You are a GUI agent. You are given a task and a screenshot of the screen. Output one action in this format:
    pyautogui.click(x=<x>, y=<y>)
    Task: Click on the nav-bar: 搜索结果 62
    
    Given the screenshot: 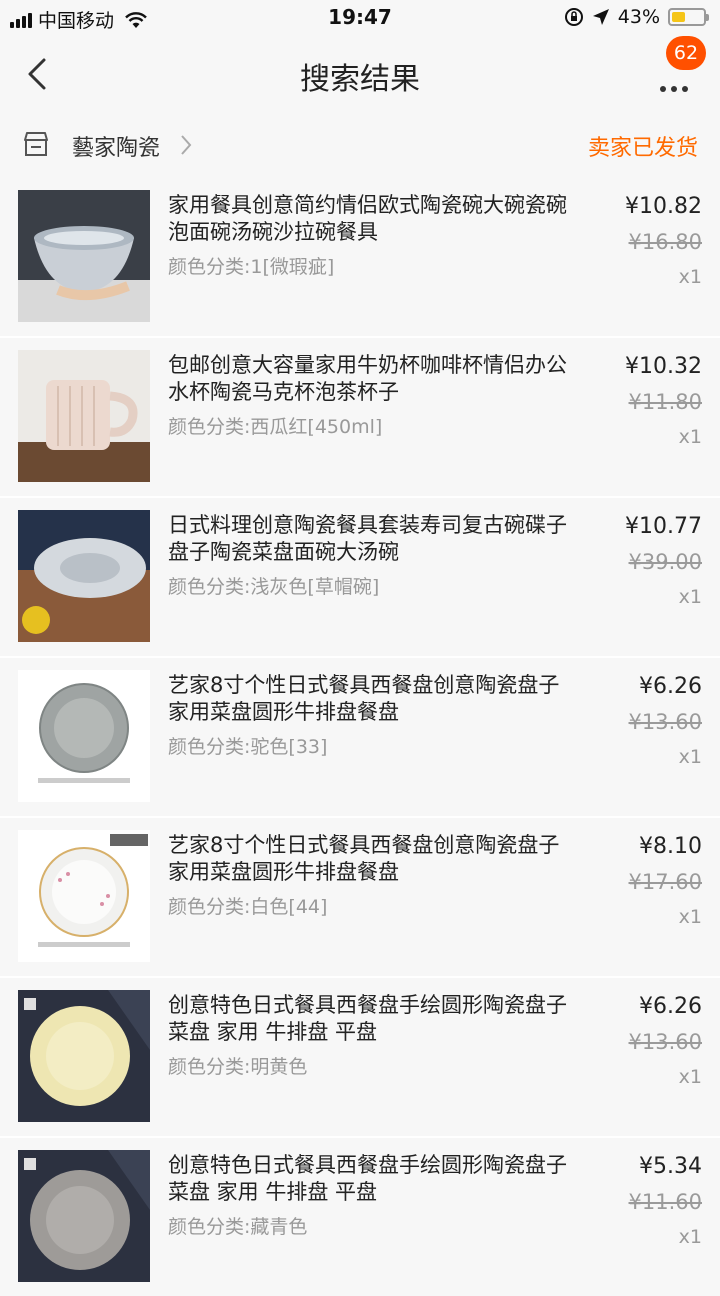 What is the action you would take?
    pyautogui.click(x=360, y=74)
    